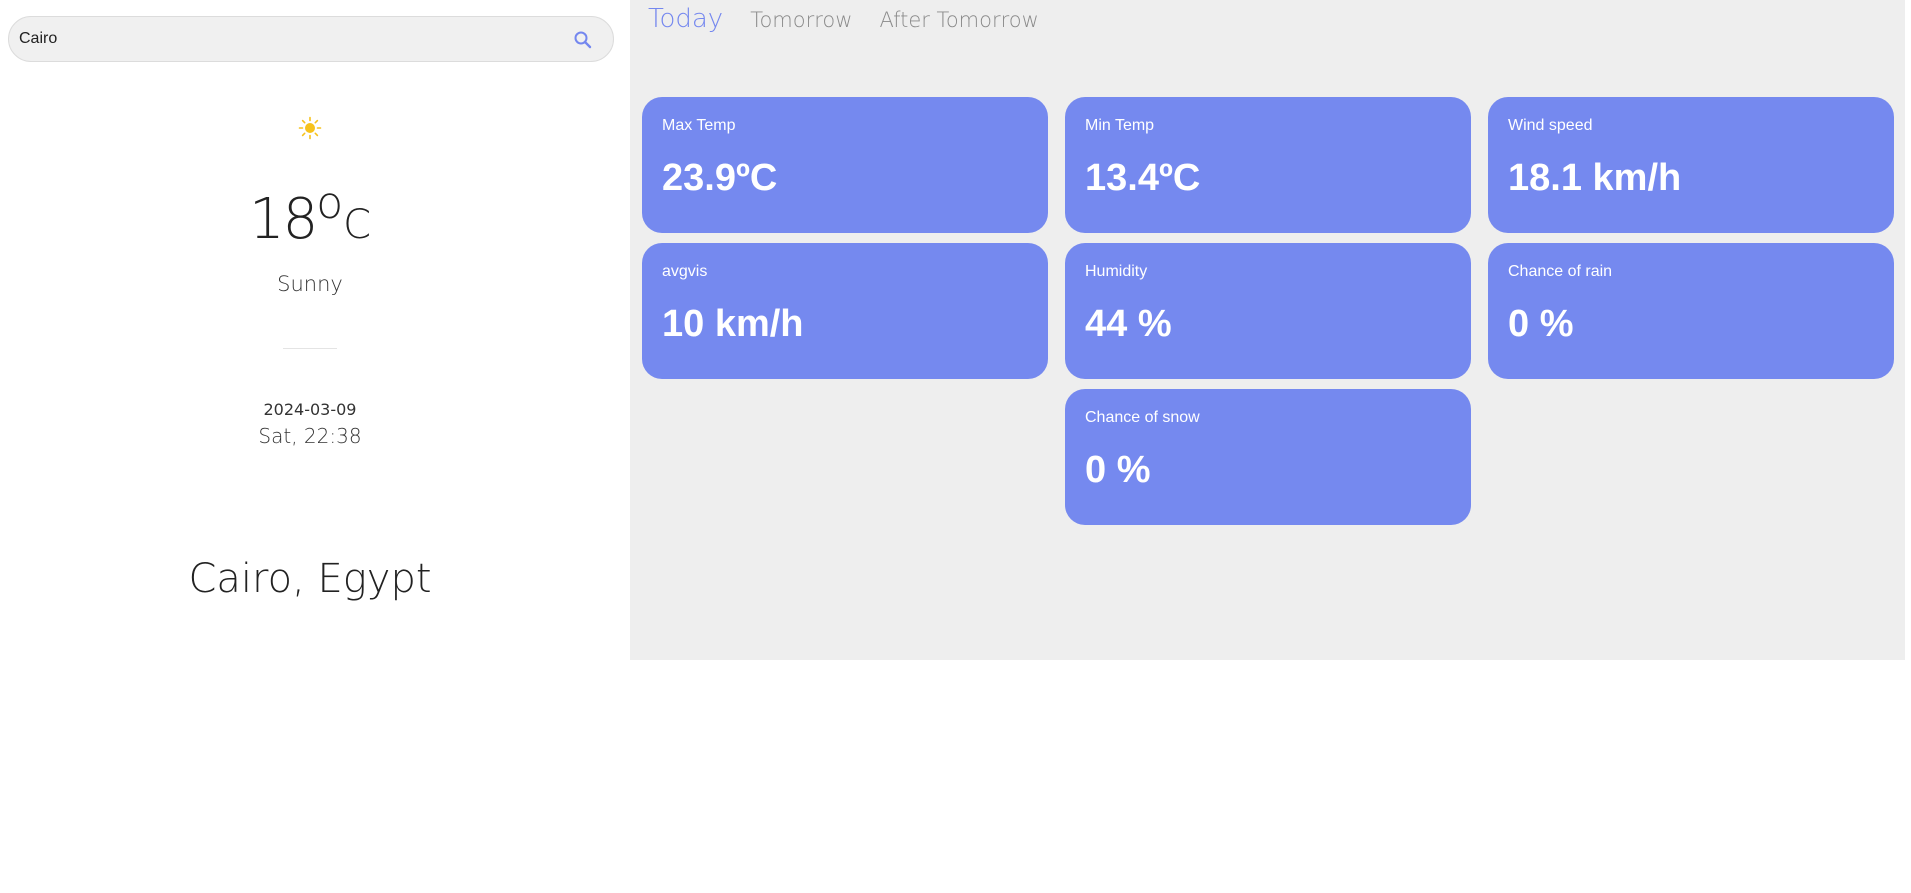  Describe the element at coordinates (310, 284) in the screenshot. I see `weather-condition: Sunny` at that location.